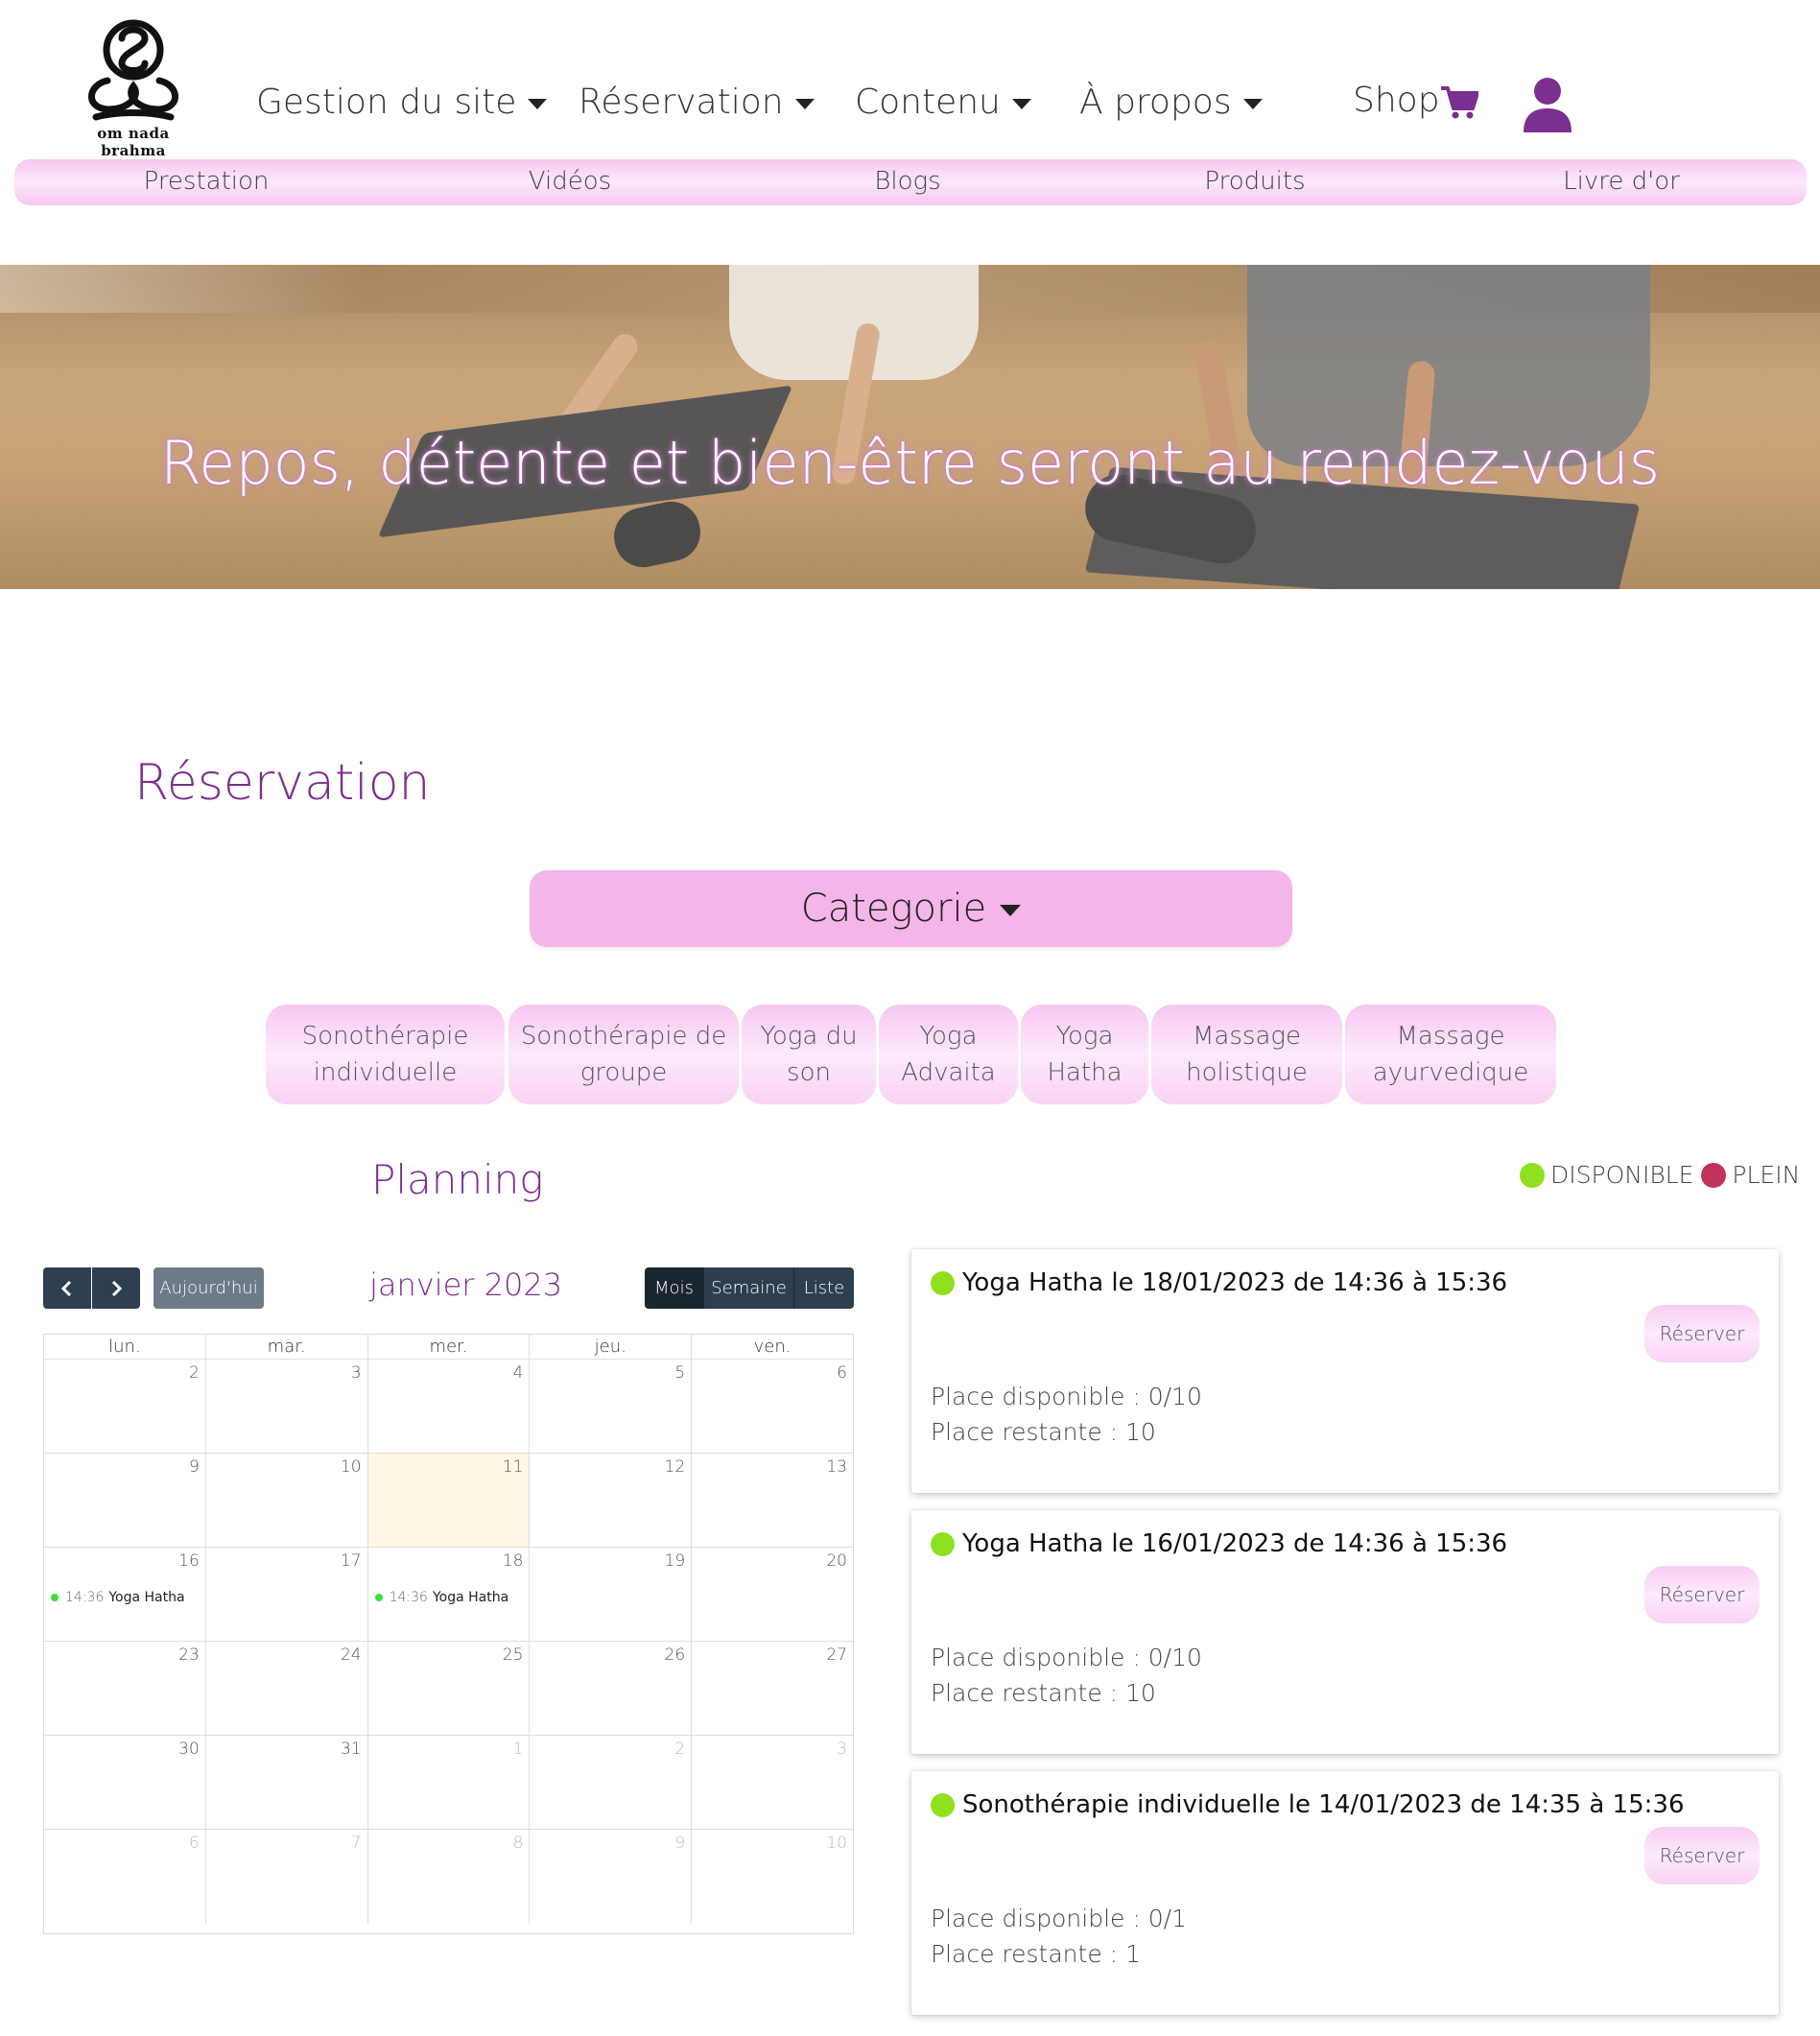 Image resolution: width=1820 pixels, height=2036 pixels. What do you see at coordinates (207, 181) in the screenshot?
I see `subnav-prestation: Prestation` at bounding box center [207, 181].